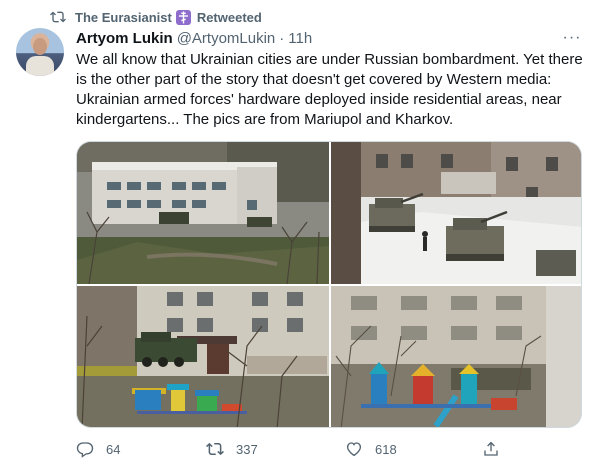 The width and height of the screenshot is (598, 471). What do you see at coordinates (40, 66) in the screenshot?
I see `avatar-figure` at bounding box center [40, 66].